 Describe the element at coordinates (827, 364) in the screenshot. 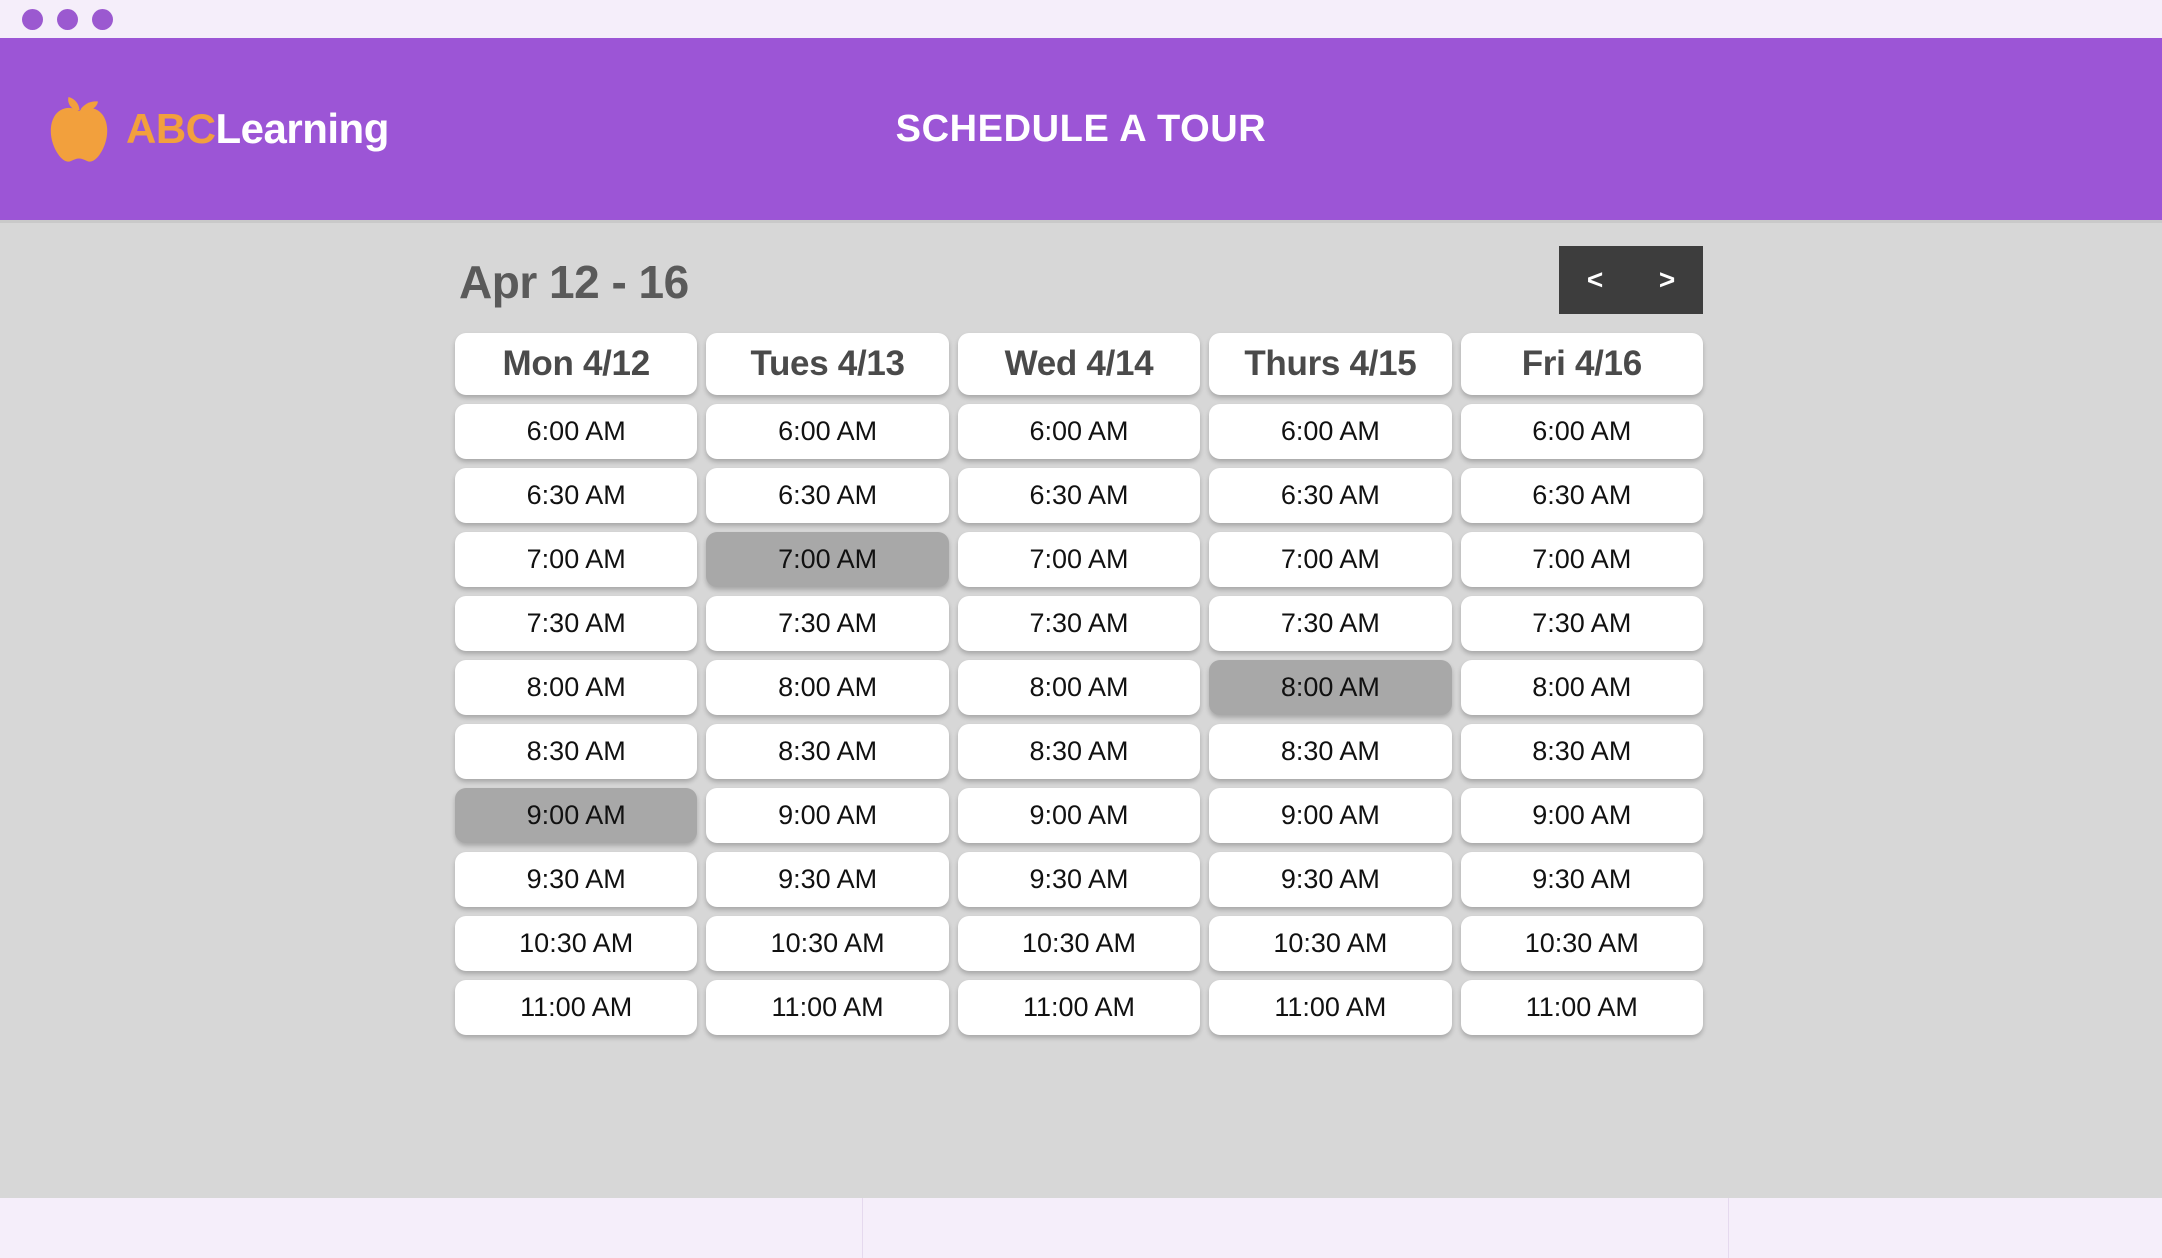

I see `day-header: Tues 4/13` at that location.